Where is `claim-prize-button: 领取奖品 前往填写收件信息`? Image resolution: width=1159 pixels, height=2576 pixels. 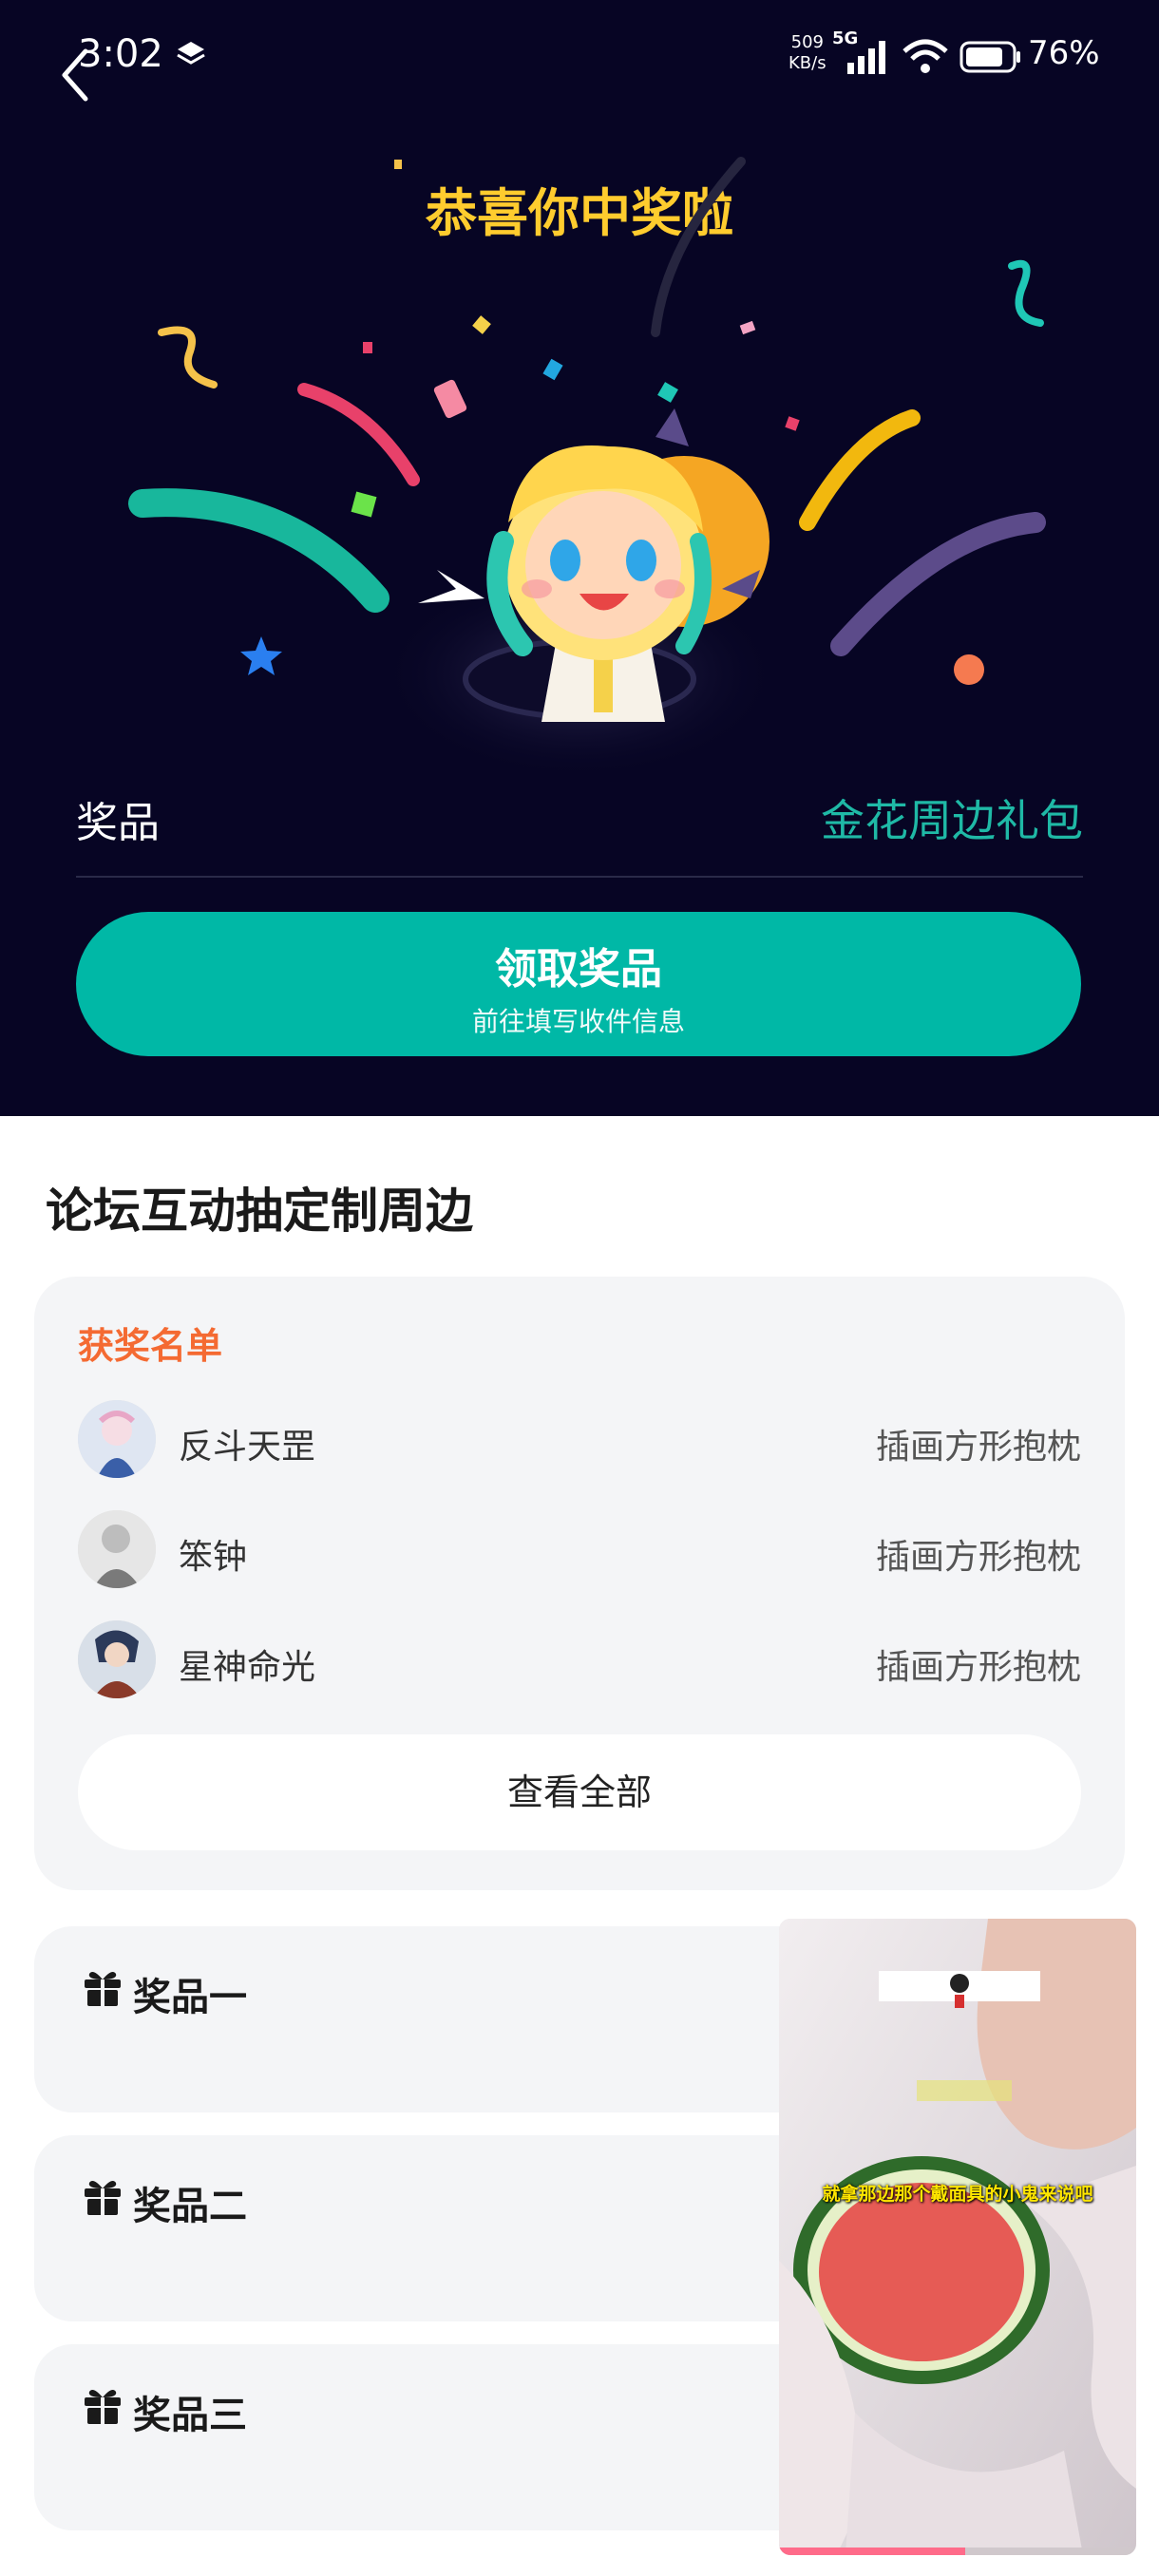 claim-prize-button: 领取奖品 前往填写收件信息 is located at coordinates (578, 984).